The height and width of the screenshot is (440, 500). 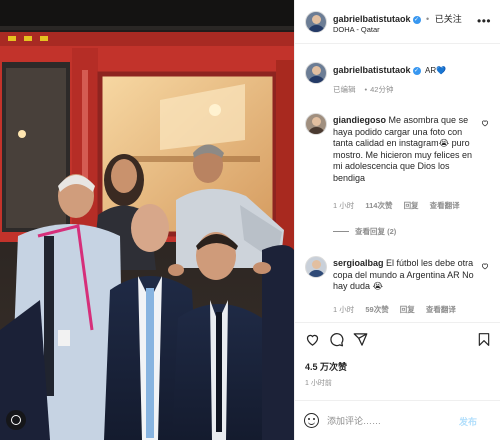 I want to click on tagged-users-icon, so click(x=16, y=420).